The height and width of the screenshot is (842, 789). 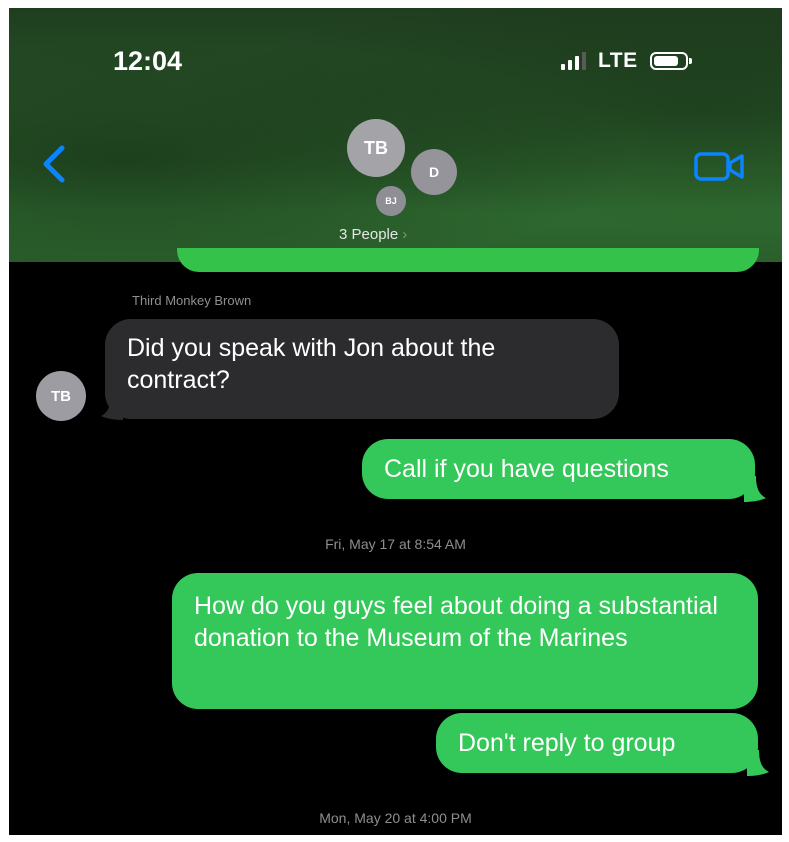 What do you see at coordinates (597, 743) in the screenshot?
I see `sent-message-bubble: Don't reply to group` at bounding box center [597, 743].